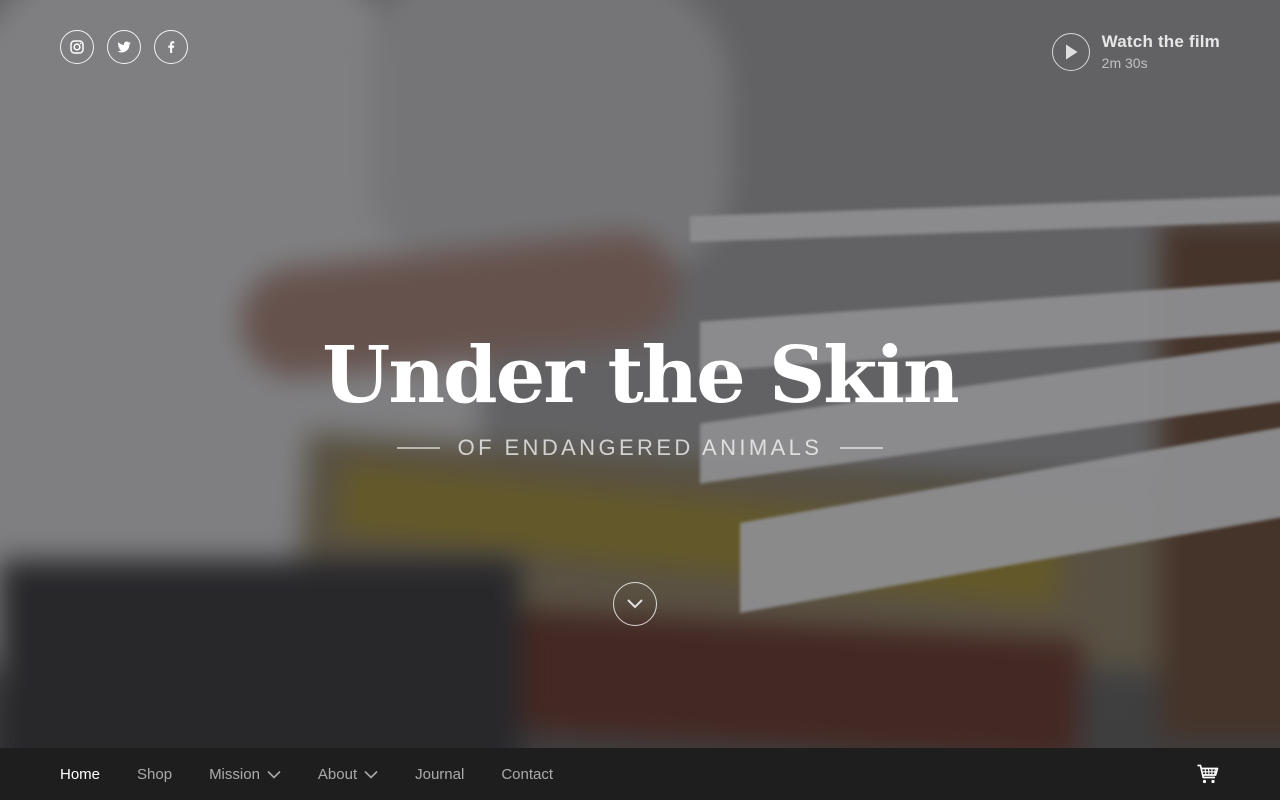 Image resolution: width=1280 pixels, height=800 pixels. I want to click on nav-item-label: About, so click(337, 774).